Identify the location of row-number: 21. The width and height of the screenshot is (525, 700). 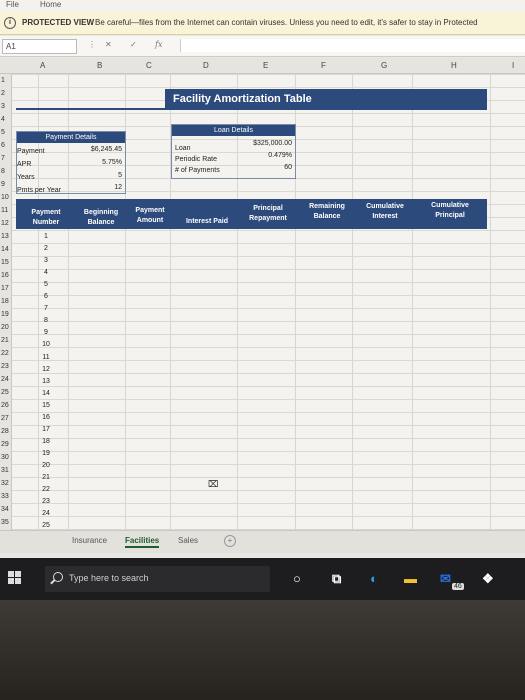
(5, 340).